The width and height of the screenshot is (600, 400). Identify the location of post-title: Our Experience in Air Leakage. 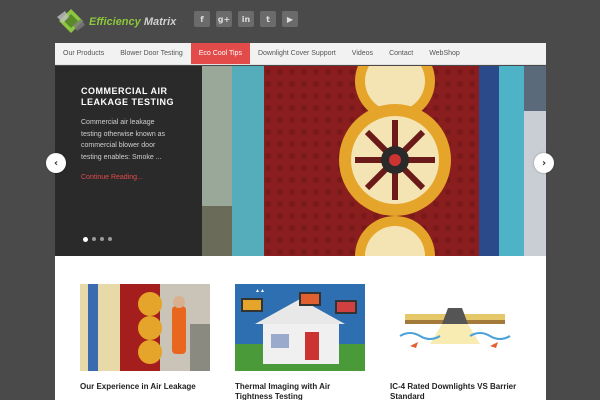
(145, 387).